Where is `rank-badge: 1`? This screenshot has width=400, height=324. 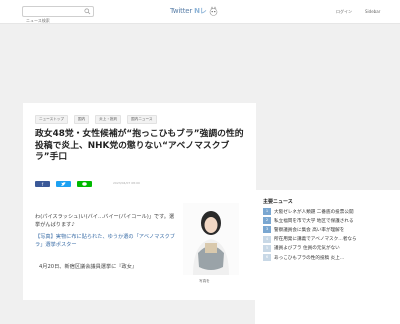
rank-badge: 1 is located at coordinates (267, 212).